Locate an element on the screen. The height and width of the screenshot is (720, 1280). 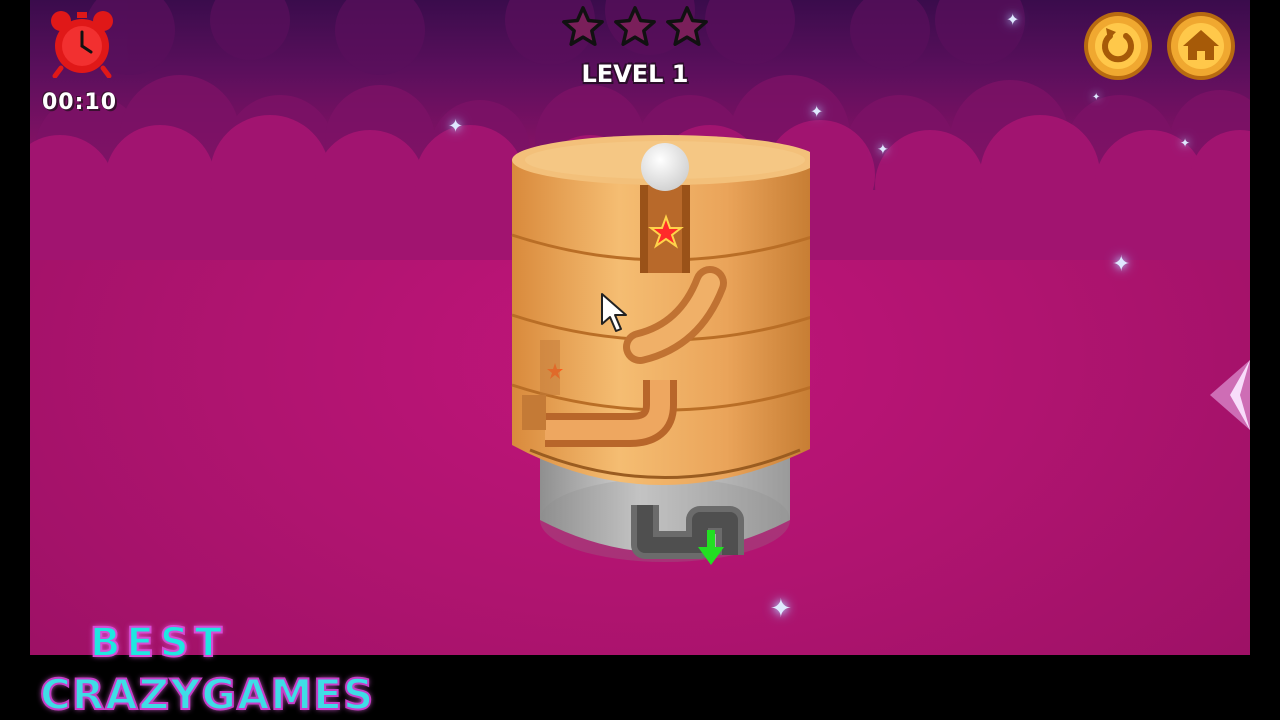
level-label: LEVEL 1 is located at coordinates (635, 74).